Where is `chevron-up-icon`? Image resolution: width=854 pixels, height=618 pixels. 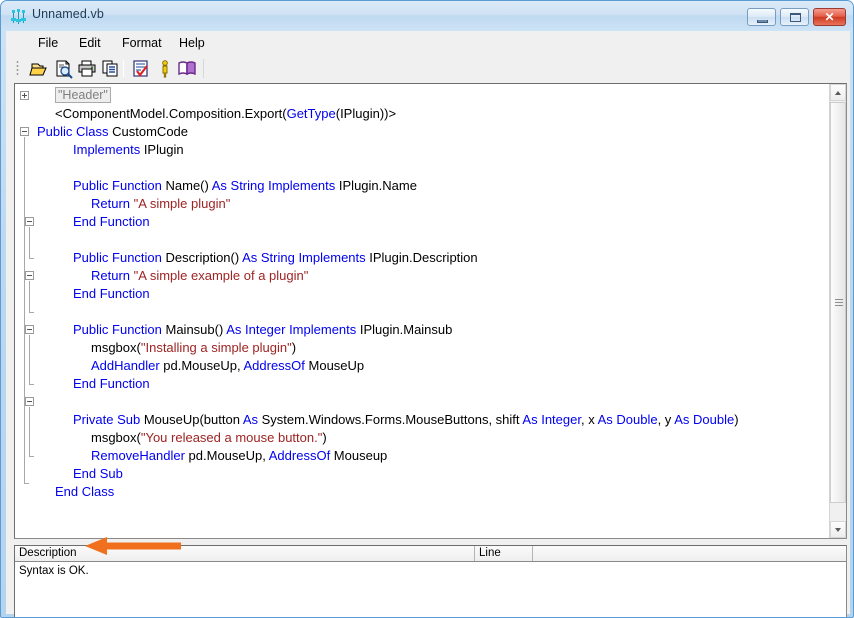 chevron-up-icon is located at coordinates (838, 93).